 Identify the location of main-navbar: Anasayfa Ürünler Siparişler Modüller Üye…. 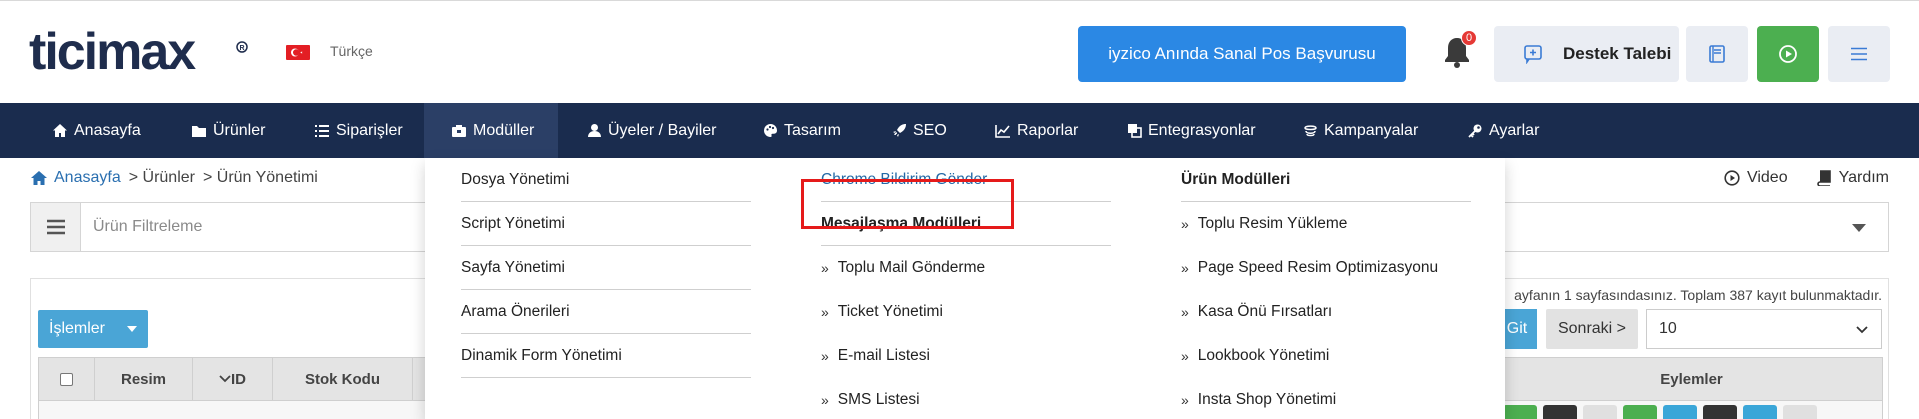
(959, 130).